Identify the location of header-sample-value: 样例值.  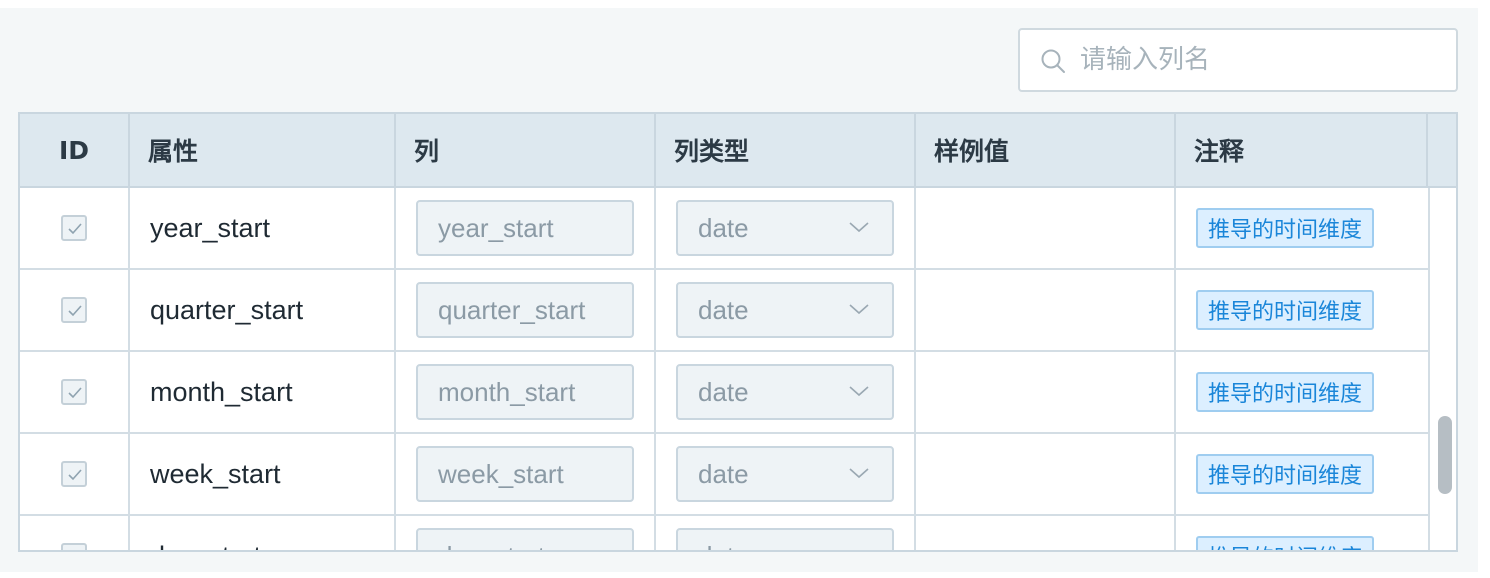
(1046, 150).